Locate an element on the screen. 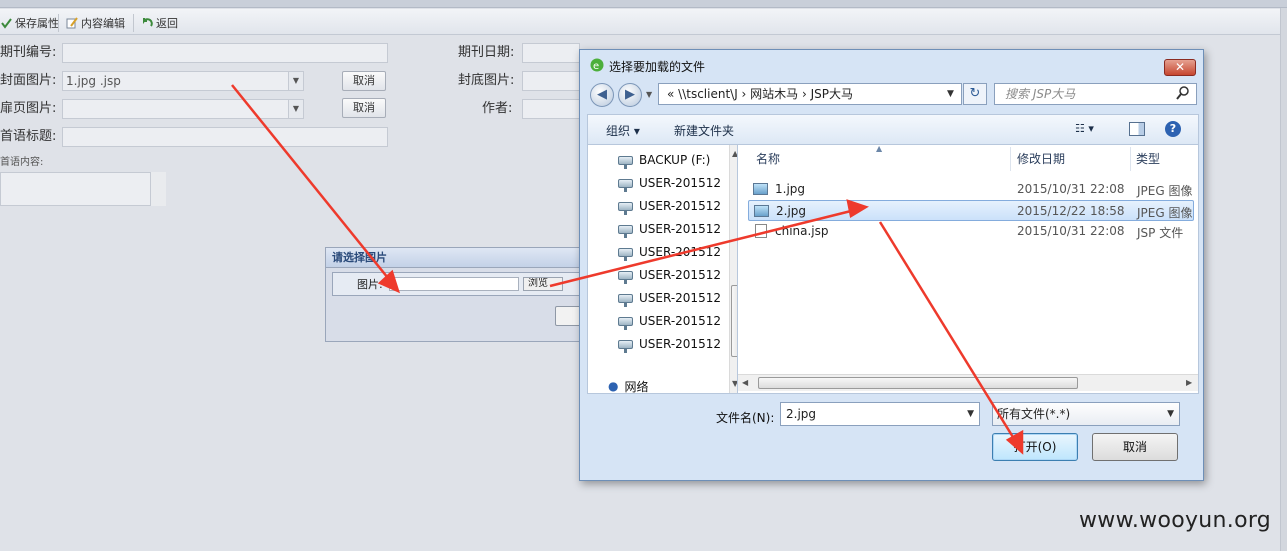 This screenshot has height=551, width=1287. file-list-hscrollbar: ◀ ▶ is located at coordinates (968, 382).